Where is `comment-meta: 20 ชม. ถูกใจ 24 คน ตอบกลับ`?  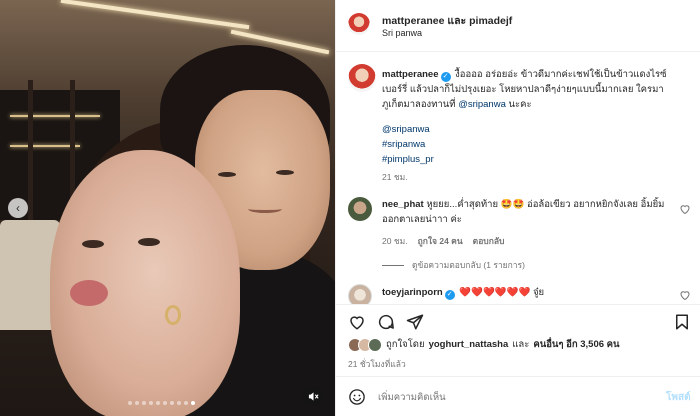
comment-meta: 20 ชม. ถูกใจ 24 คน ตอบกลับ is located at coordinates (443, 241).